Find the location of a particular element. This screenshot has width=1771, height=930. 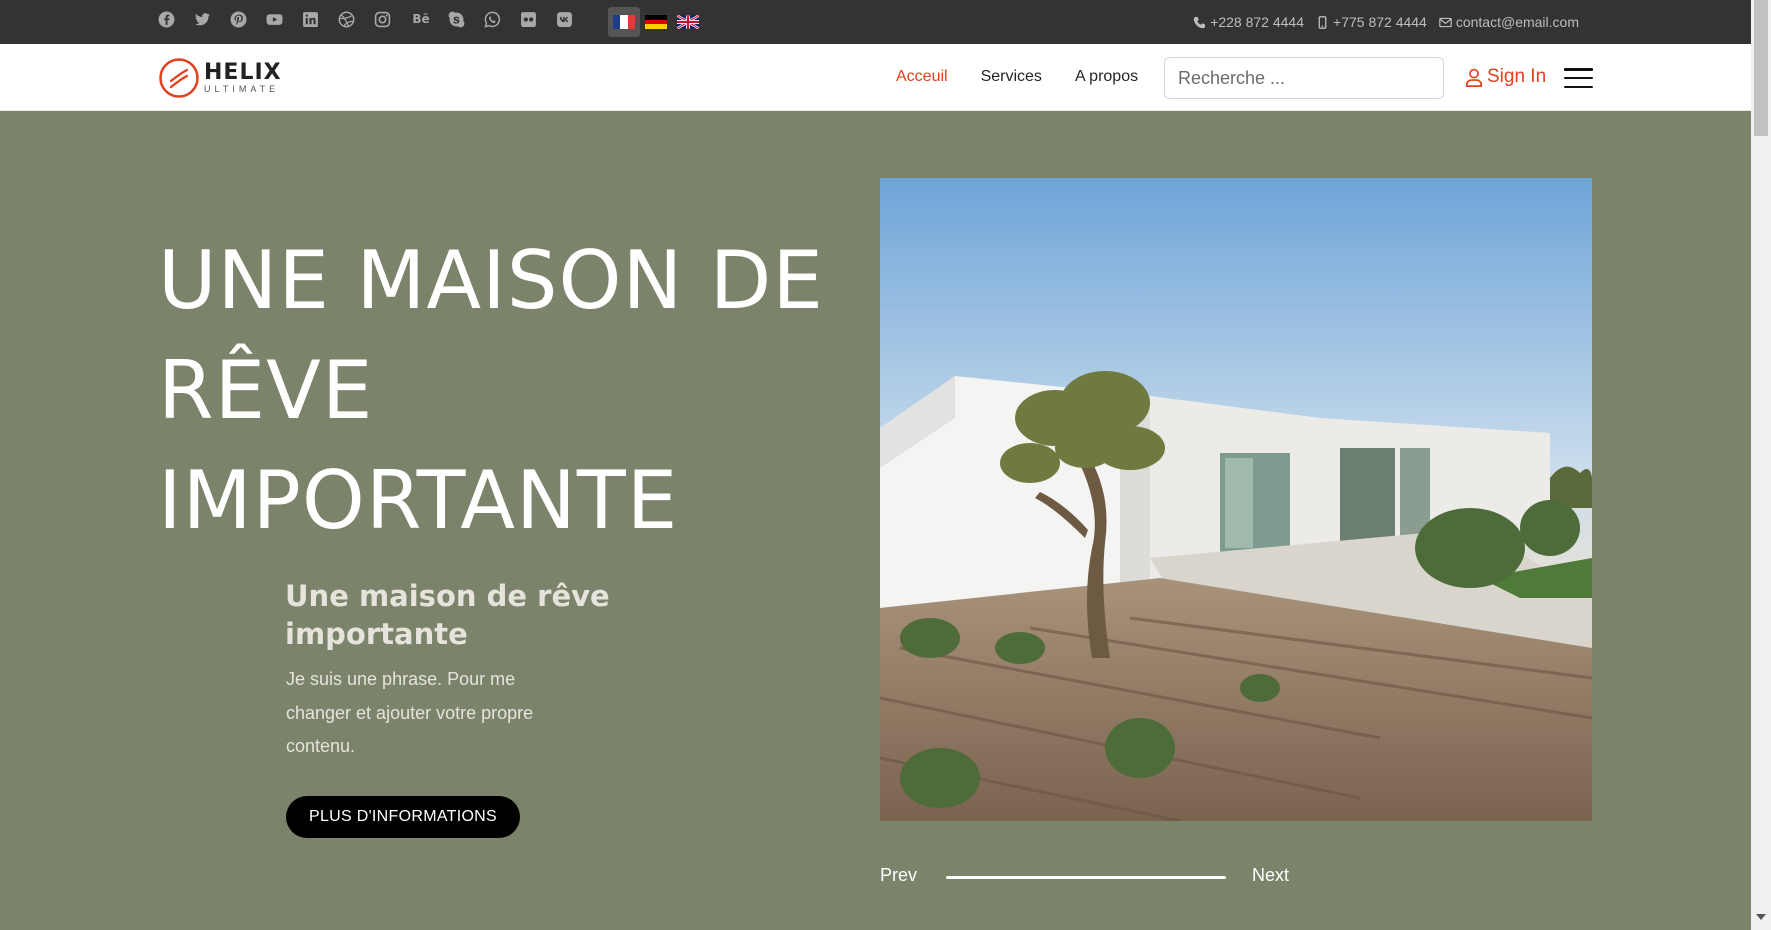

skype-icon is located at coordinates (456, 19).